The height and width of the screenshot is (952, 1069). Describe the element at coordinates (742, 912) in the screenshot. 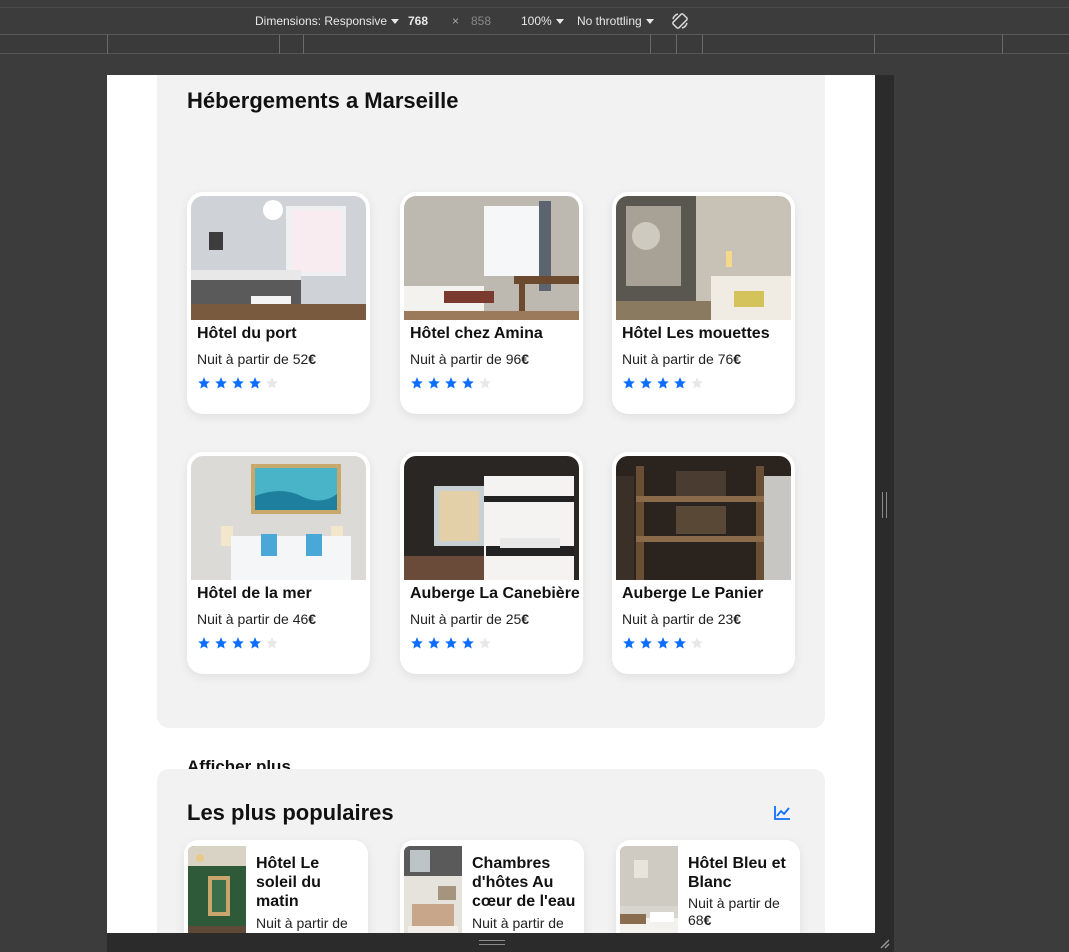

I see `popular-card-price: Nuit à partir de 68€` at that location.